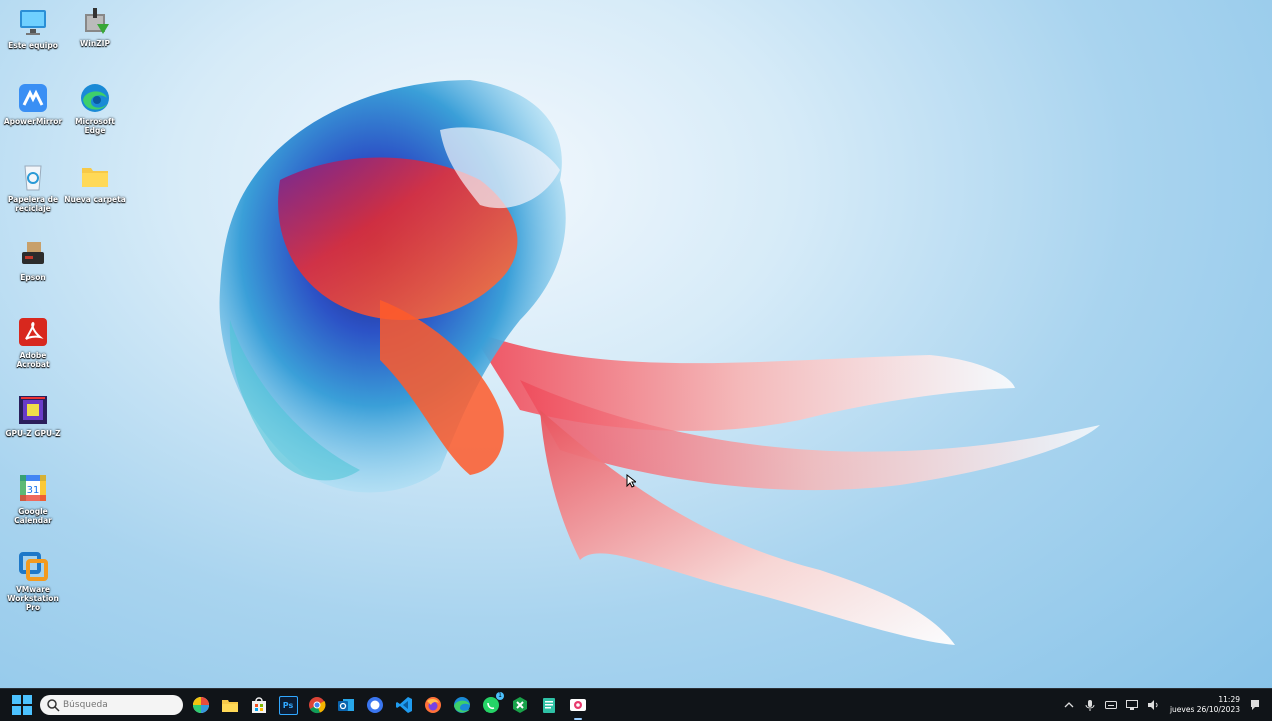  I want to click on taskbar-app-outlook, so click(346, 705).